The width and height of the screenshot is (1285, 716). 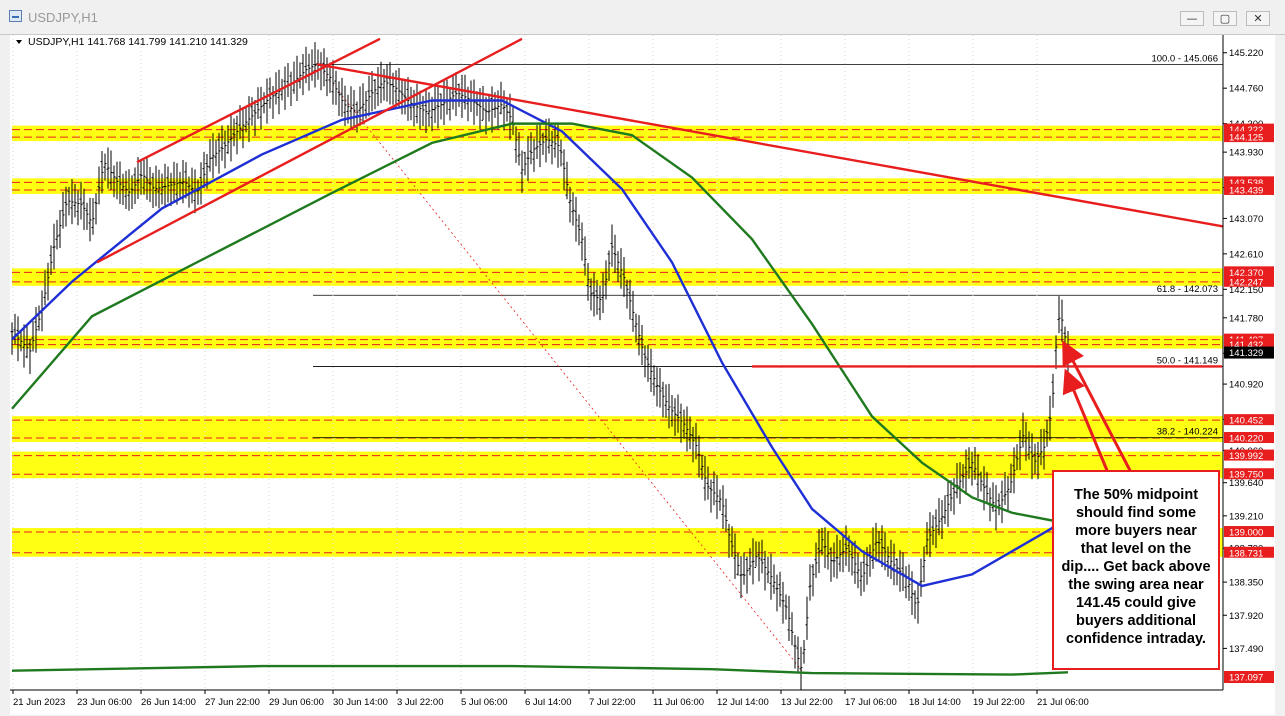 What do you see at coordinates (19, 42) in the screenshot?
I see `symbol-dropdown-icon` at bounding box center [19, 42].